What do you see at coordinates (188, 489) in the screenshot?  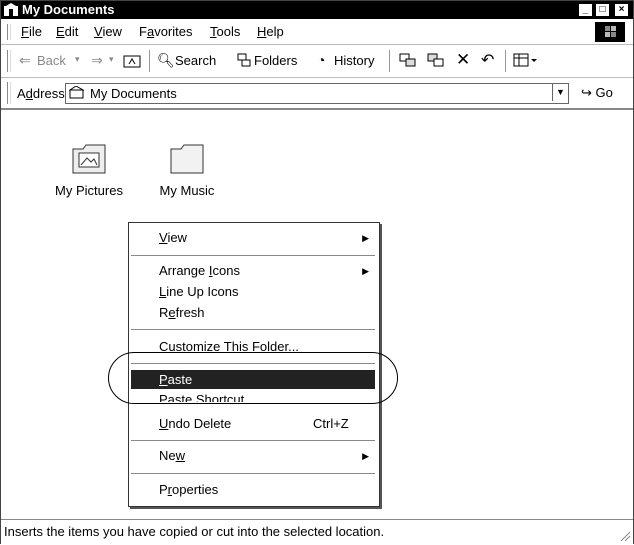 I see `menu-item-properties: Properties` at bounding box center [188, 489].